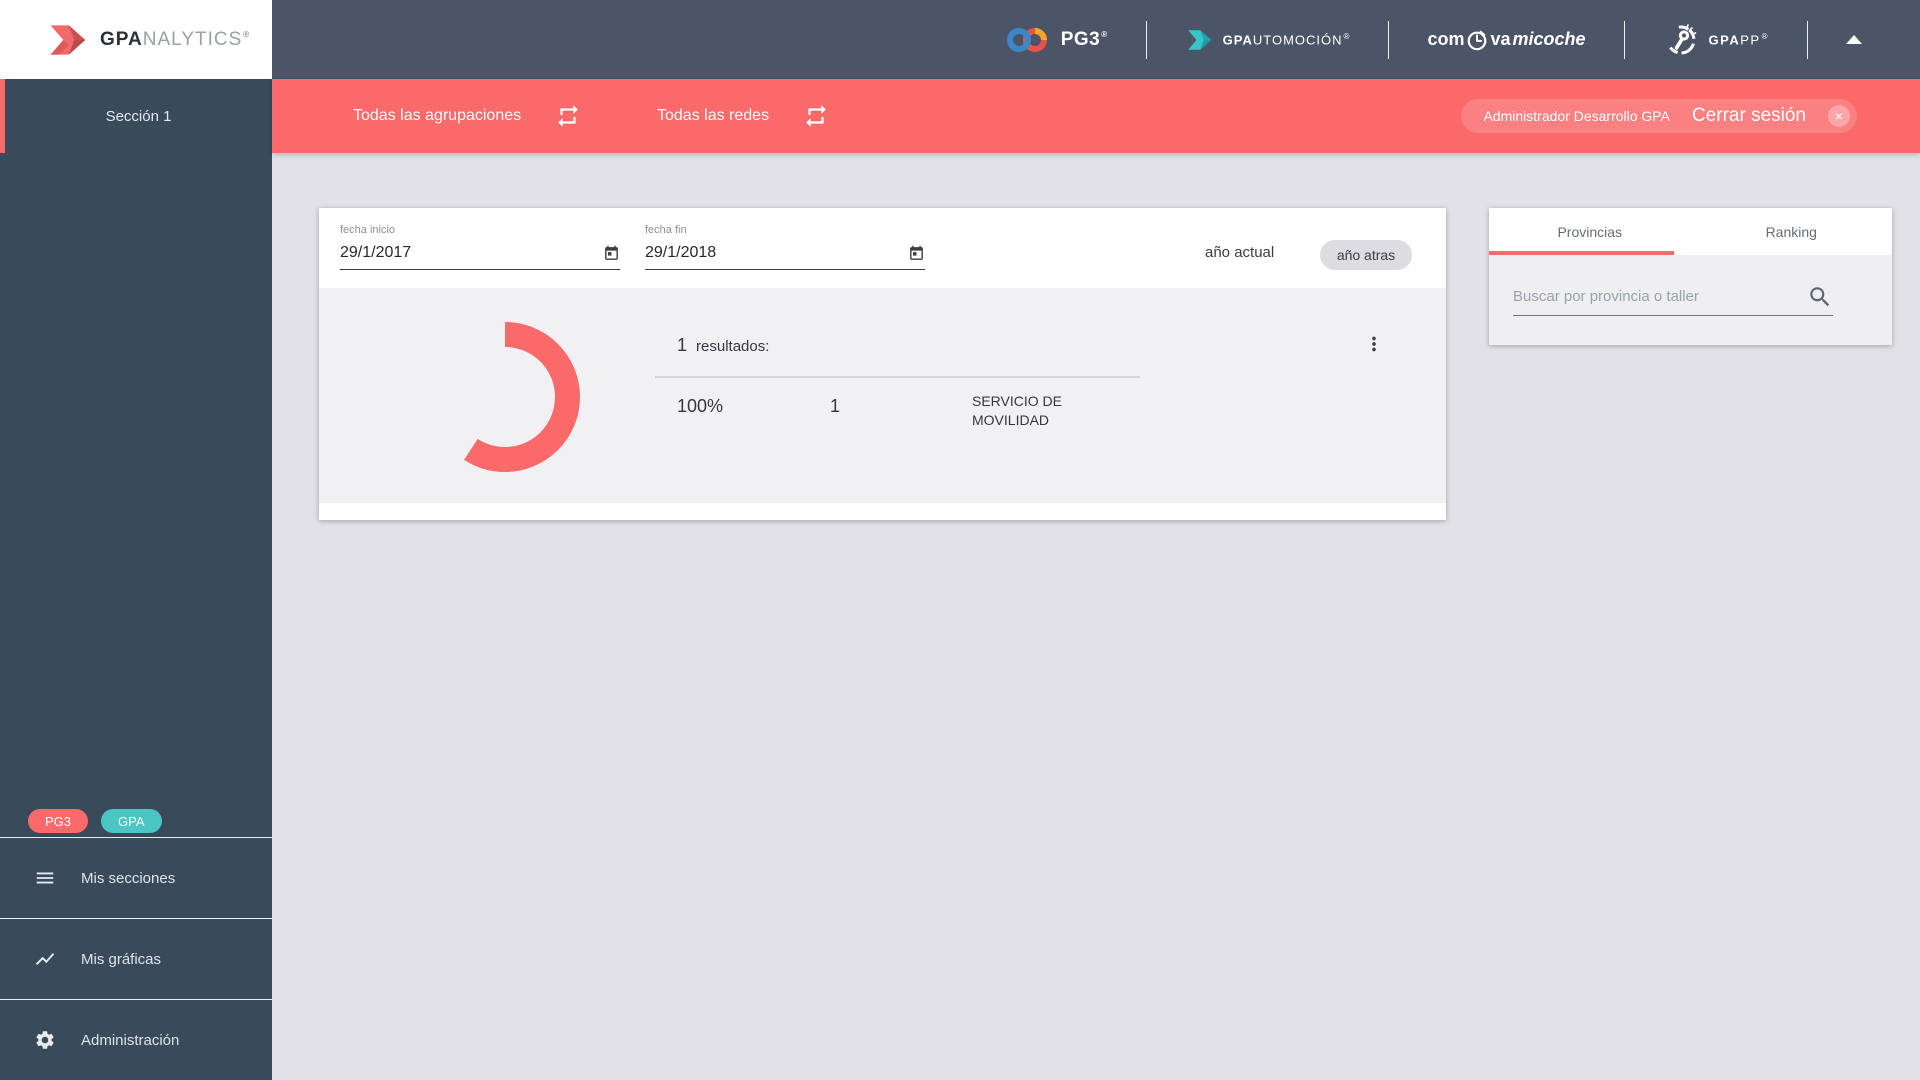 The image size is (1920, 1080). I want to click on sidebar-badges: PG3 GPA, so click(95, 821).